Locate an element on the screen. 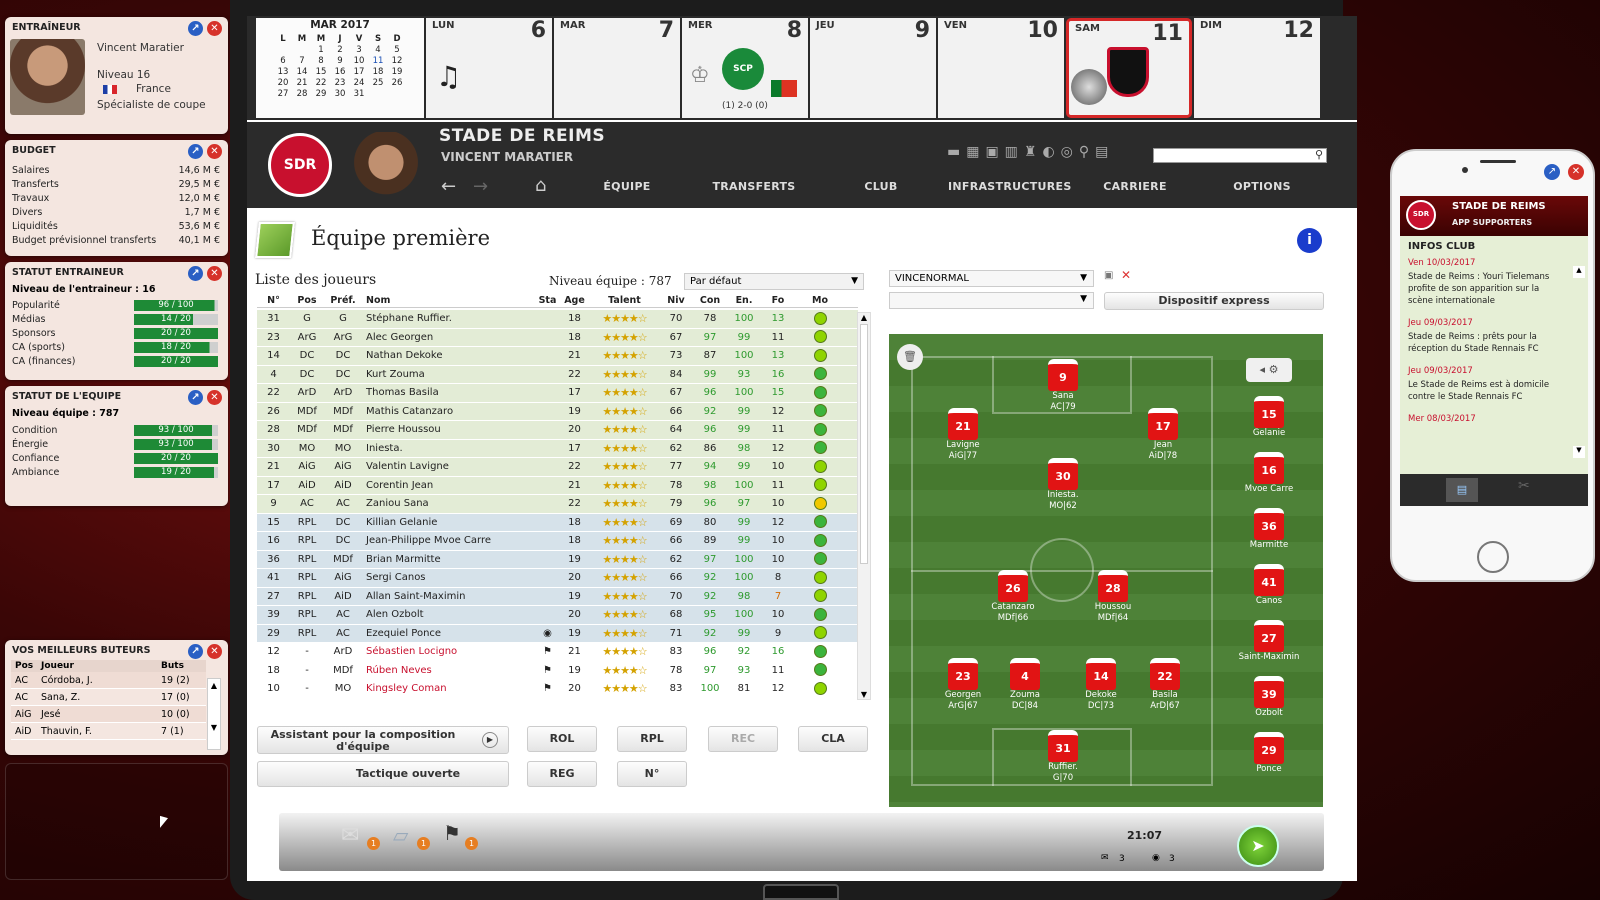 The image size is (1600, 900). pitch-small-icon: ▱ is located at coordinates (400, 835).